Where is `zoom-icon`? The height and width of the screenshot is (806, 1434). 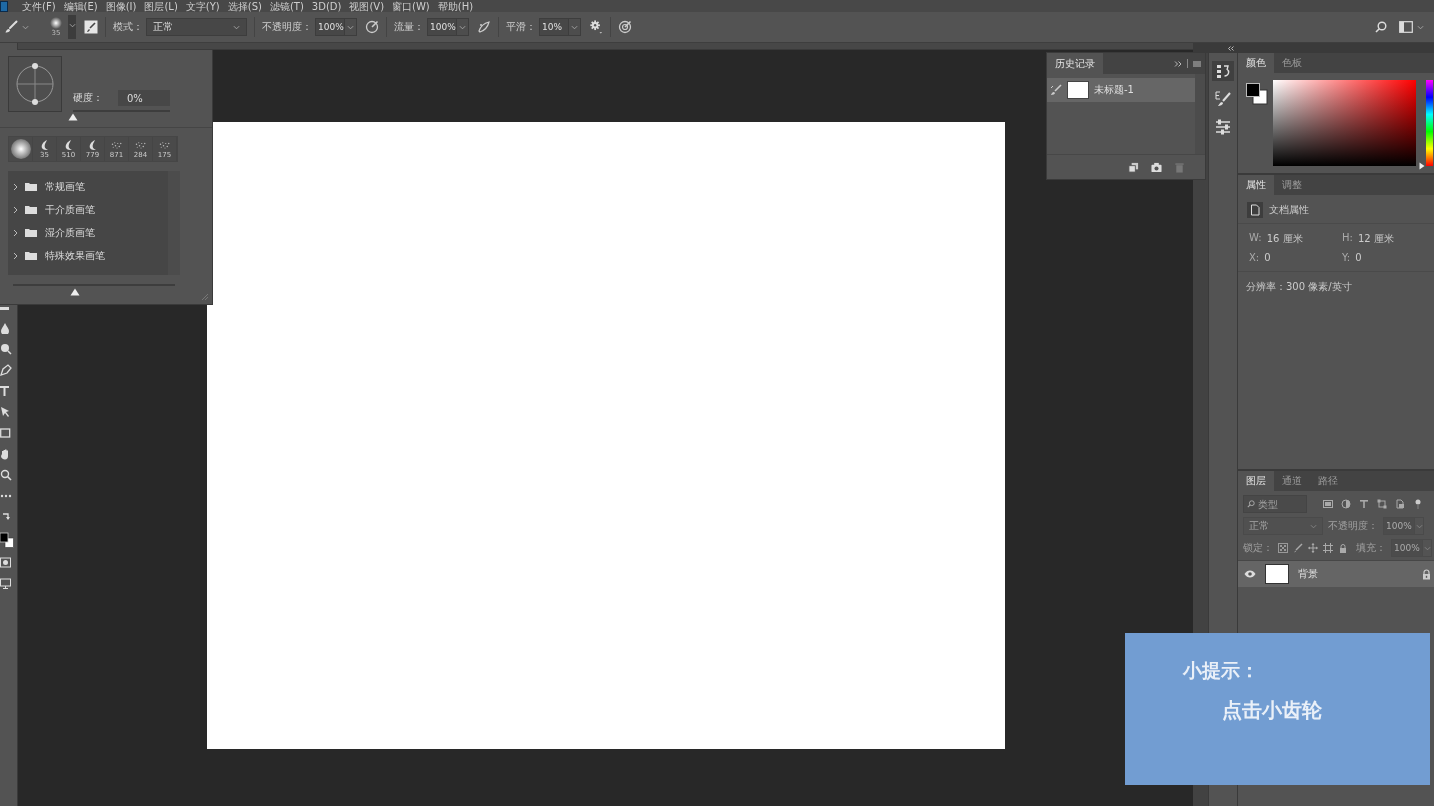
zoom-icon is located at coordinates (6, 475).